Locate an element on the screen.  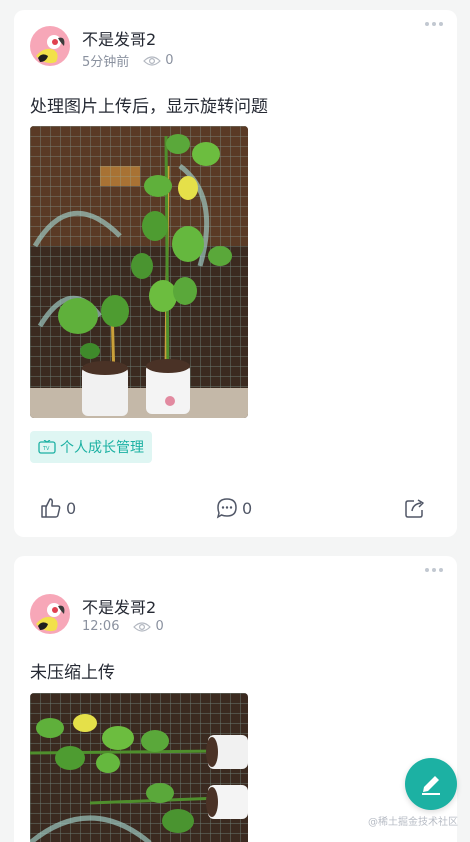
post-actions: 0 0 is located at coordinates (235, 508).